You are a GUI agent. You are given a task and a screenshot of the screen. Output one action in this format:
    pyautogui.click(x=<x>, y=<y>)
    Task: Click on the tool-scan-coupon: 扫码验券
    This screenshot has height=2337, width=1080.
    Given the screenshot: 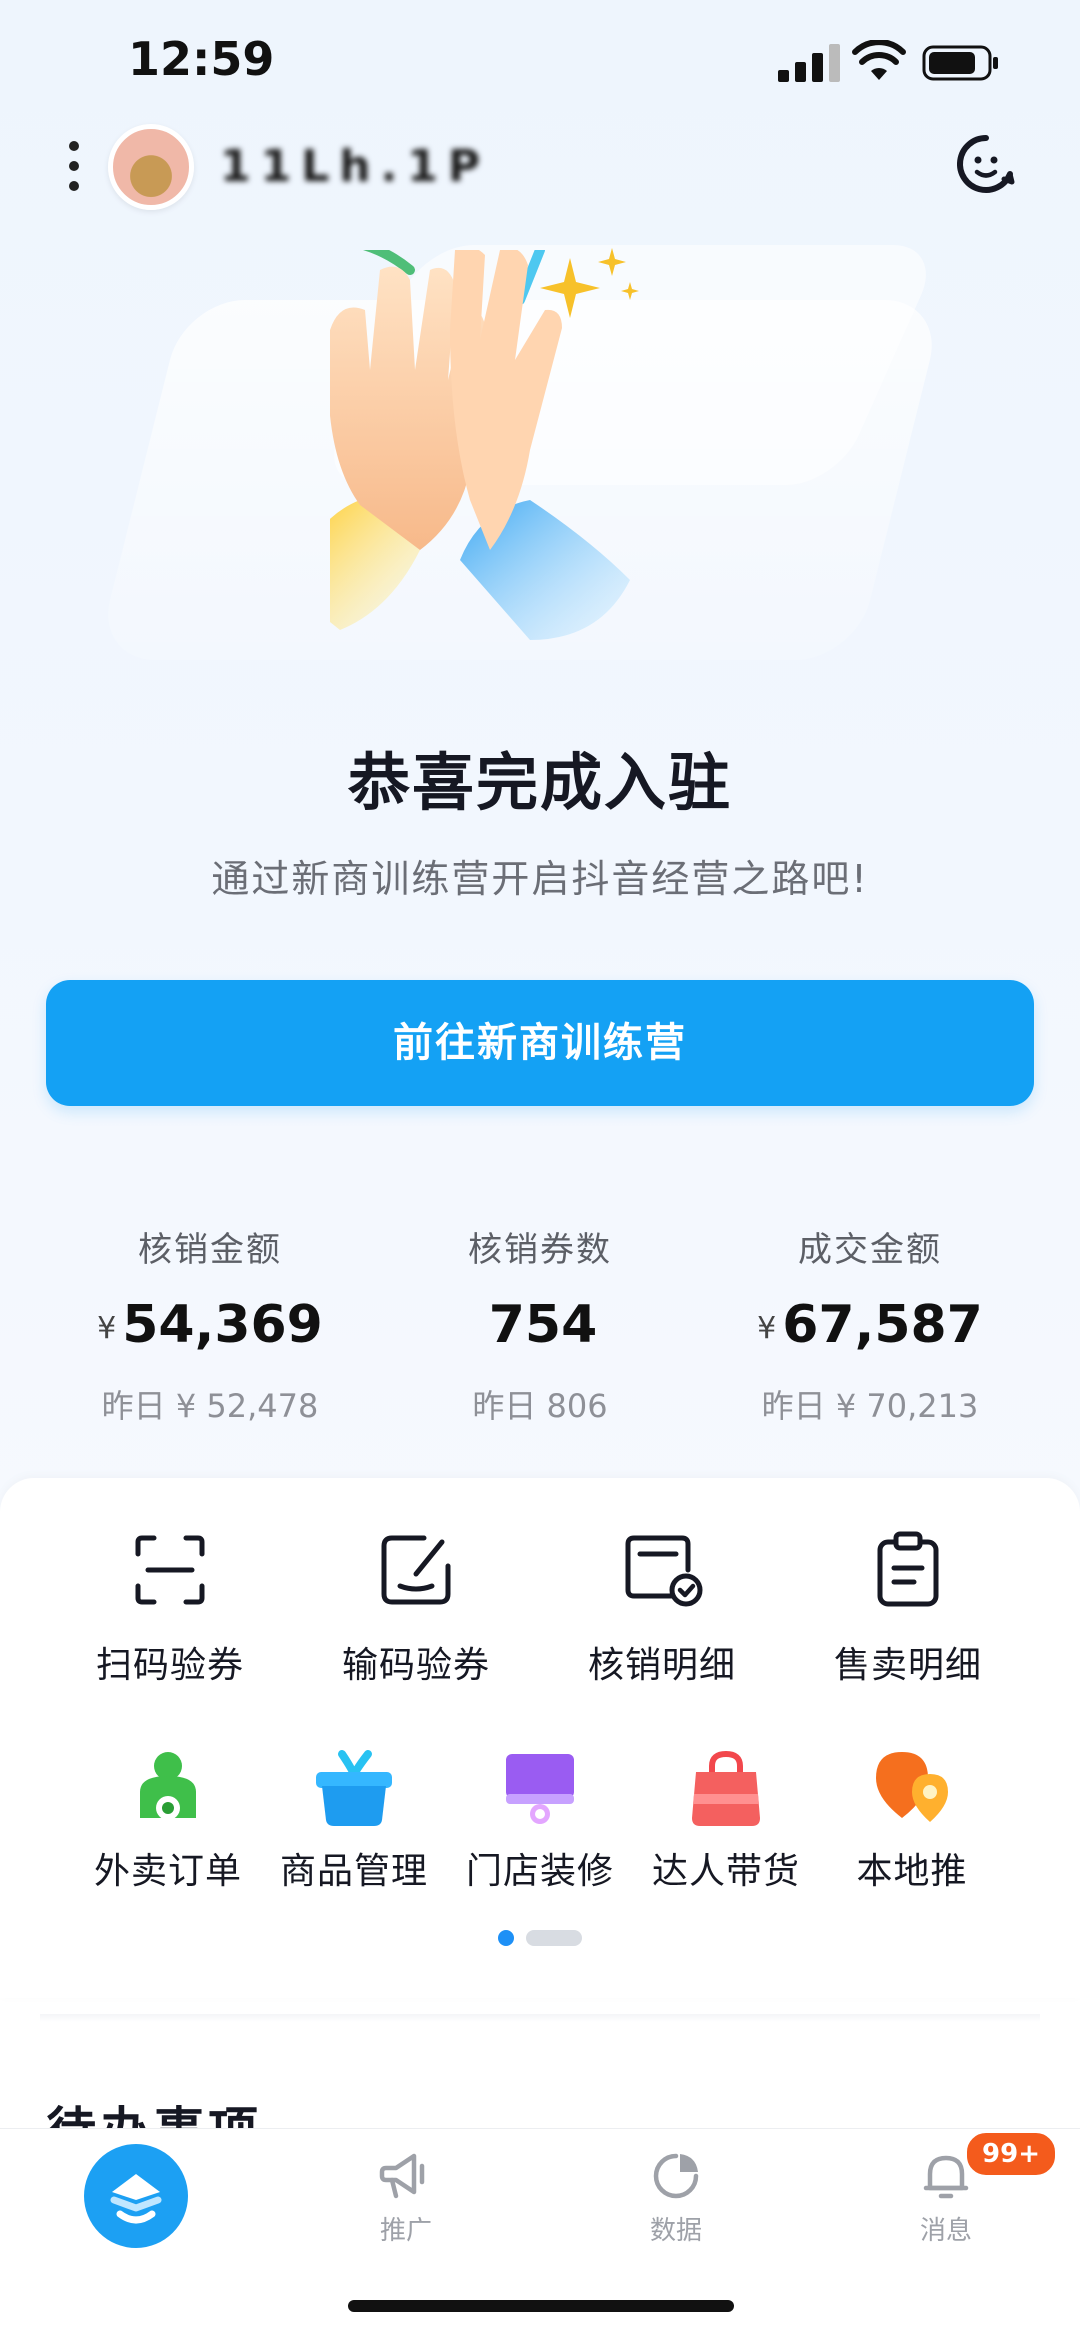 What is the action you would take?
    pyautogui.click(x=170, y=1609)
    